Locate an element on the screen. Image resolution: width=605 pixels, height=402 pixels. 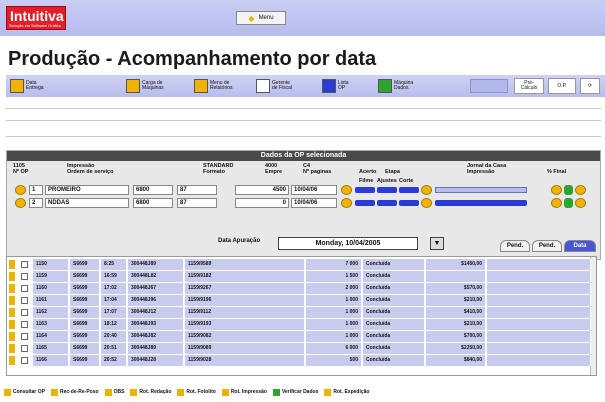
cell-value: $410,00 is located at coordinates (456, 312).